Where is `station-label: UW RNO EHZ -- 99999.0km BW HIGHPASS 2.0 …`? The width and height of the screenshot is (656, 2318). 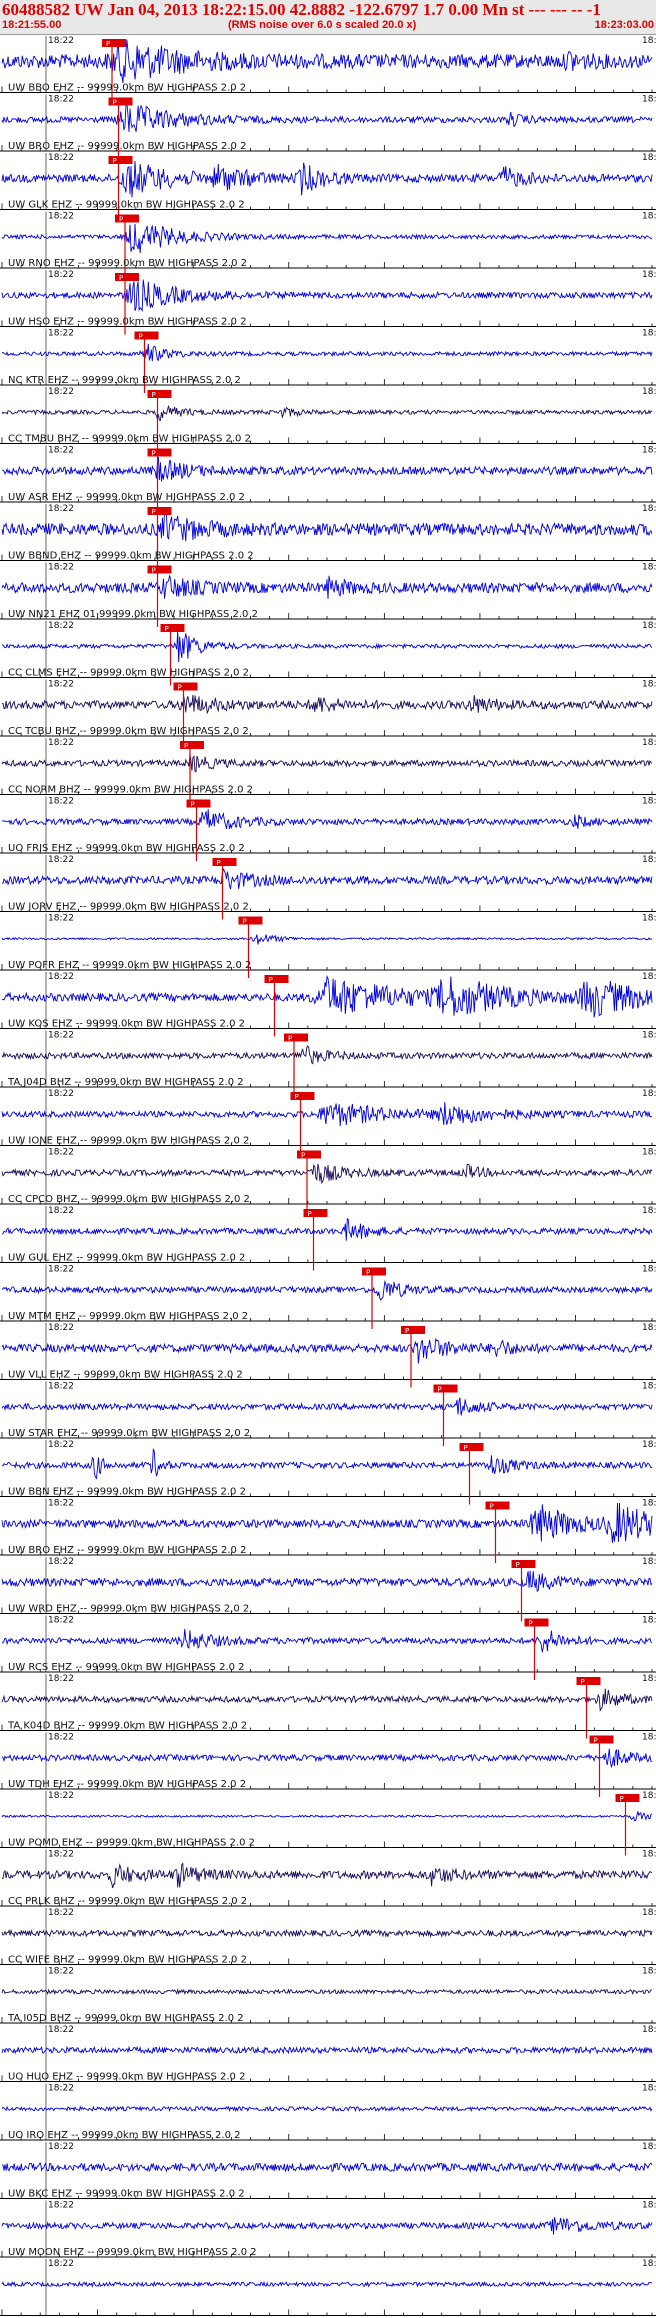 station-label: UW RNO EHZ -- 99999.0km BW HIGHPASS 2.0 … is located at coordinates (127, 263).